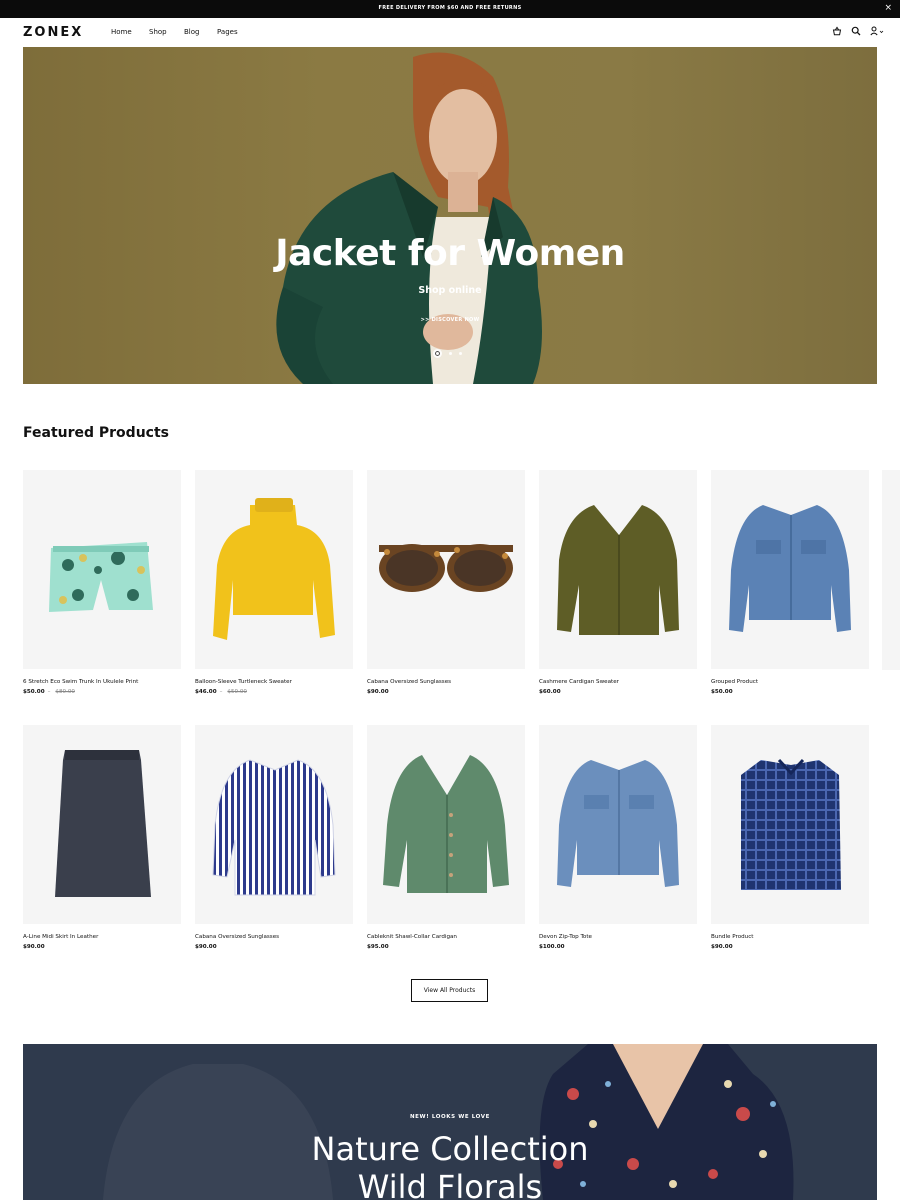  Describe the element at coordinates (450, 320) in the screenshot. I see `discover-now-link: >> DISCOVER NOW` at that location.